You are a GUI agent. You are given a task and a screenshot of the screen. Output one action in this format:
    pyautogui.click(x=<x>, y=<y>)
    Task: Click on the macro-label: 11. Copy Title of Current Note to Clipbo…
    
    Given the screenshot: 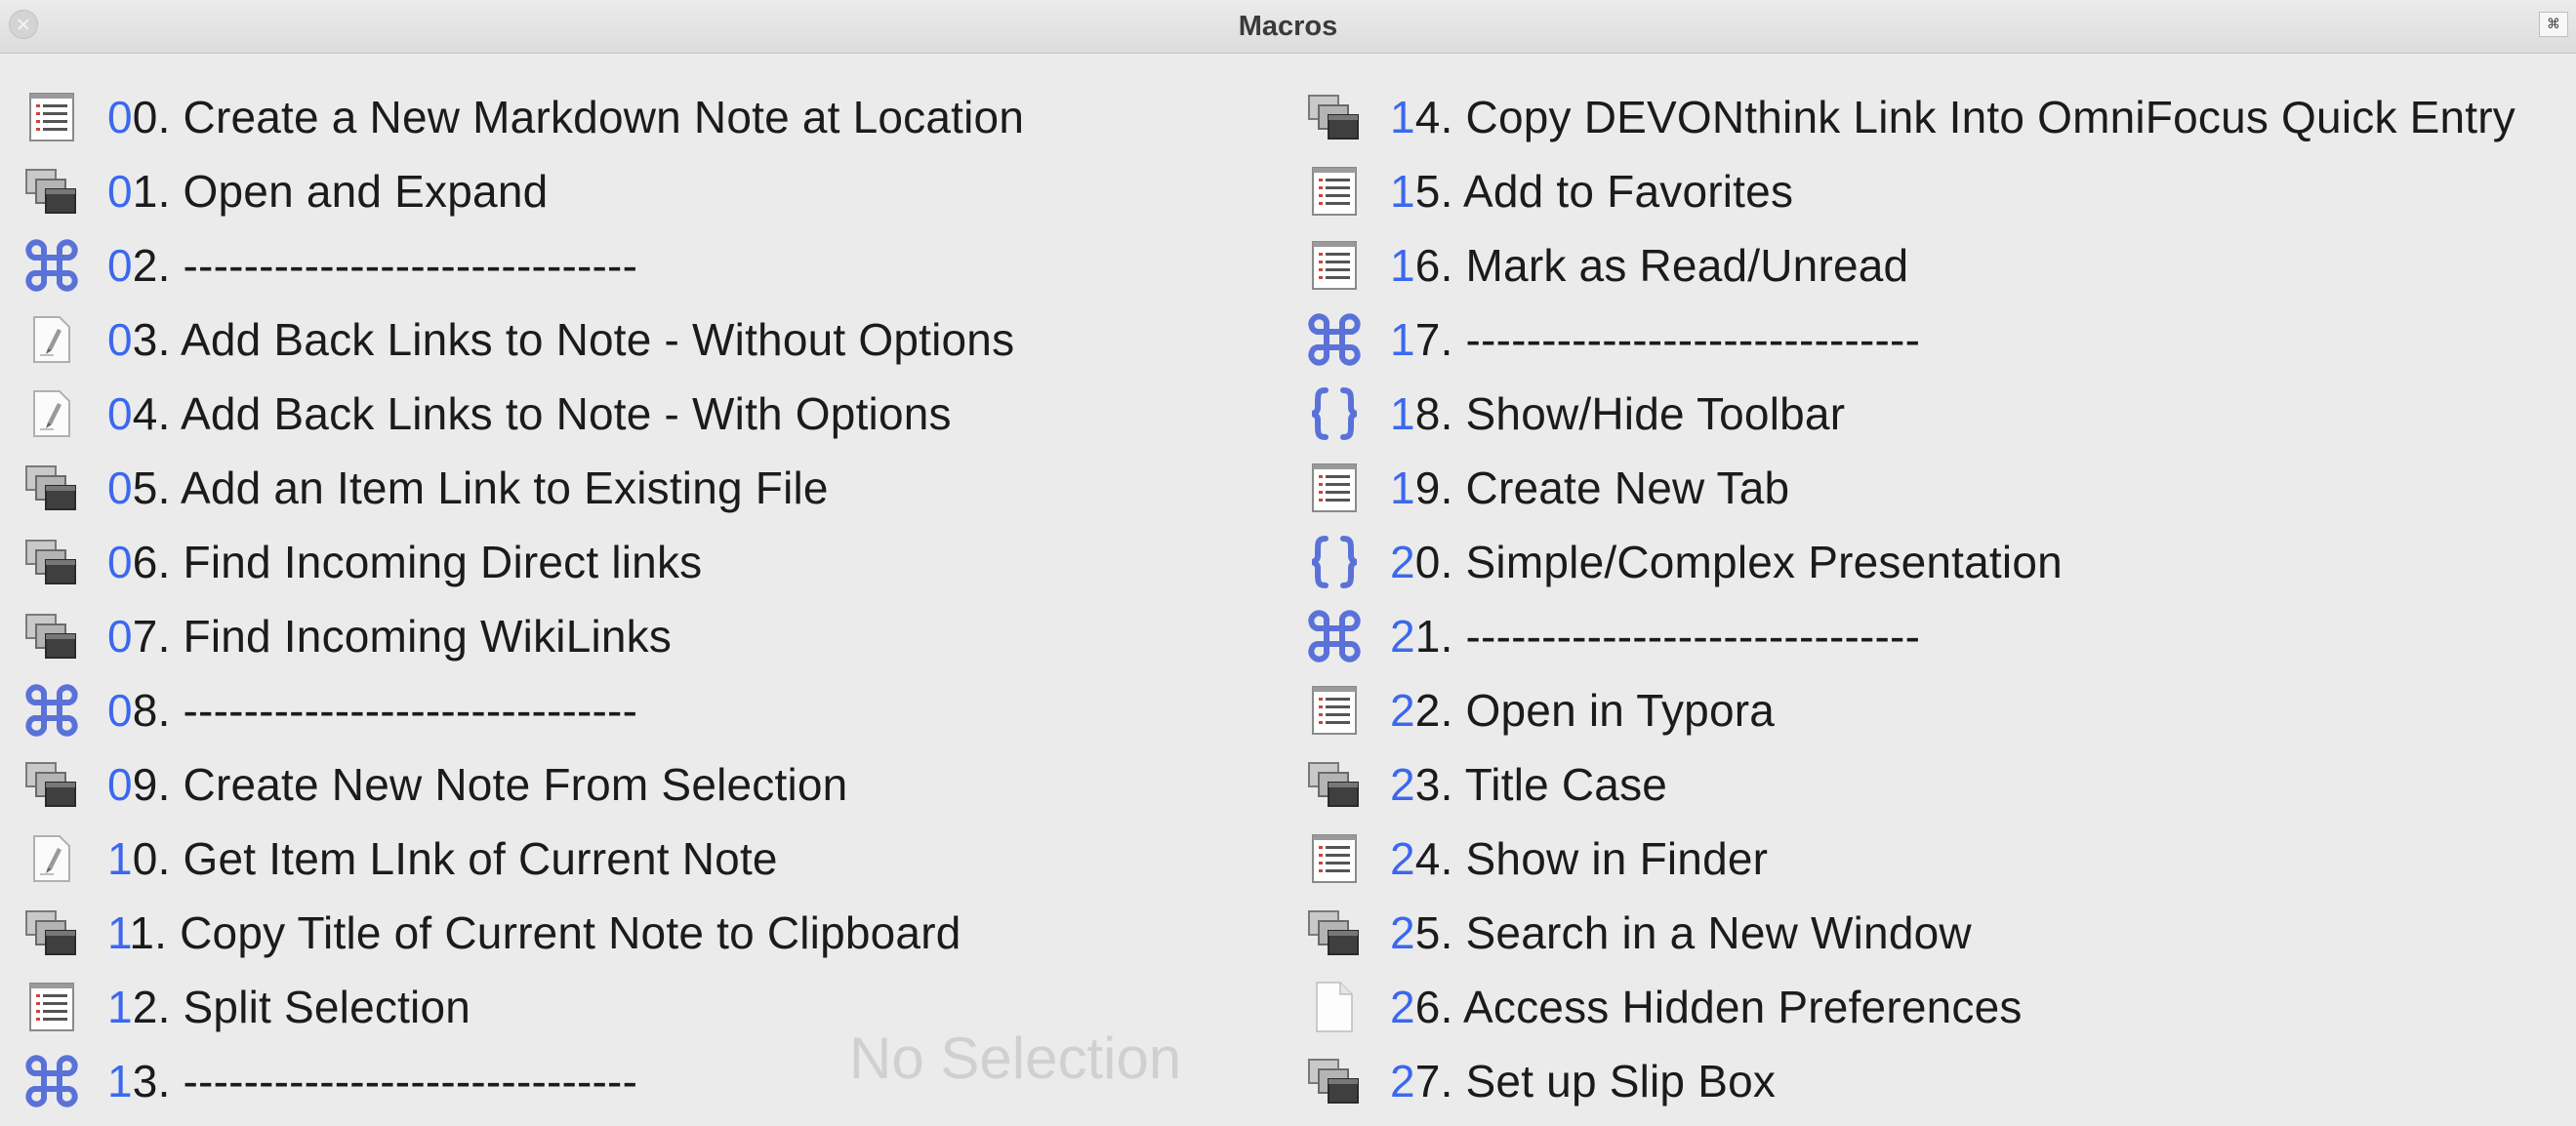 What is the action you would take?
    pyautogui.click(x=534, y=932)
    